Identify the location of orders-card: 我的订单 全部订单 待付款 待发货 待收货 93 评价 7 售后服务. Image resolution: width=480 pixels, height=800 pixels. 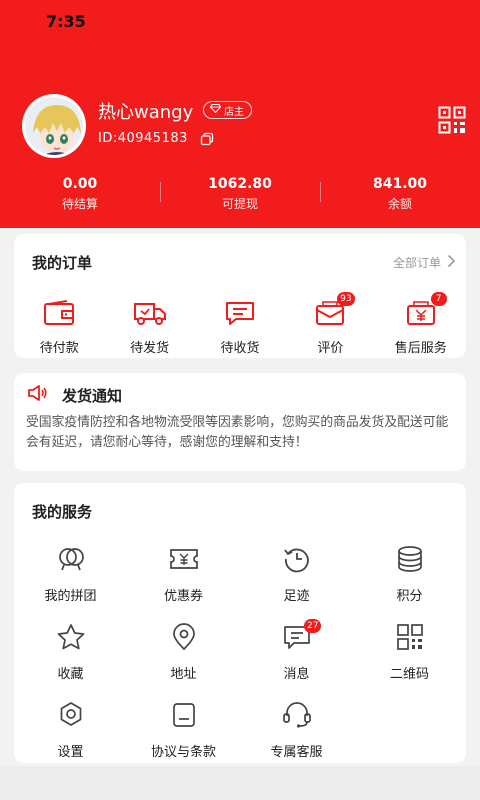
(240, 296).